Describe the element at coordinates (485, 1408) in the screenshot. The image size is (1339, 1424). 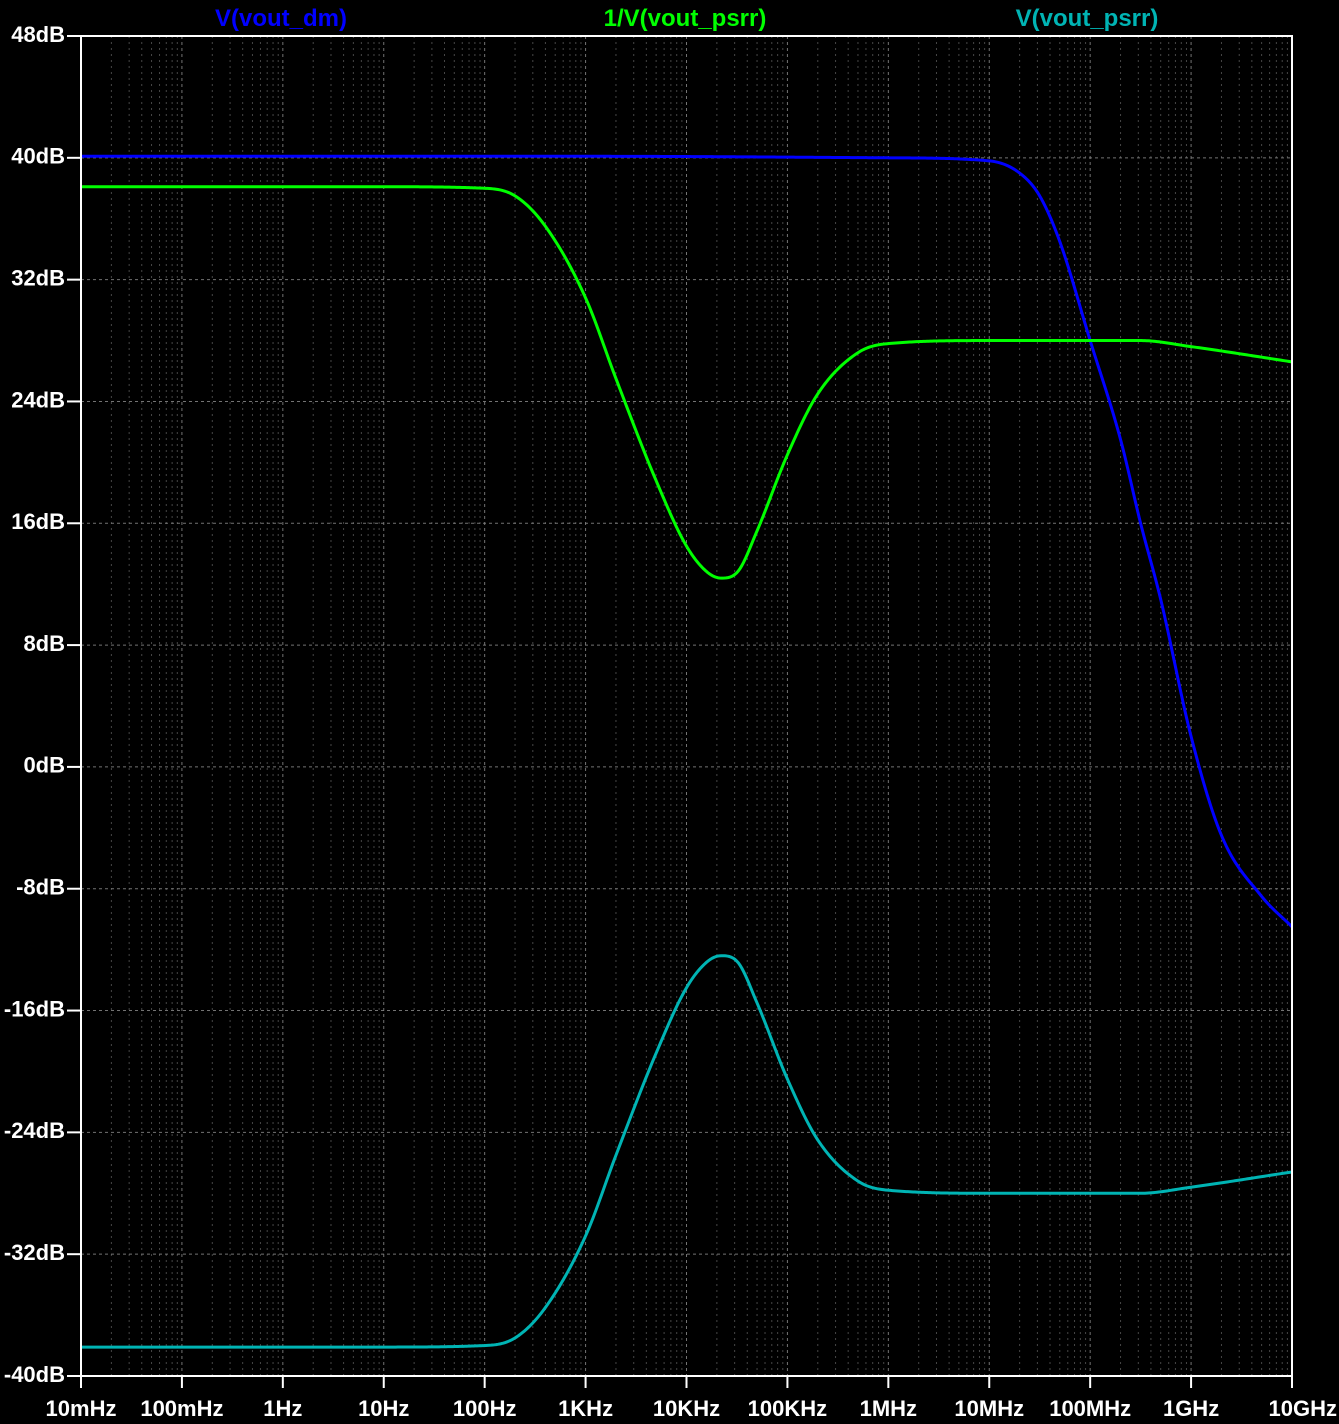
I see `x-tick-label: 100Hz` at that location.